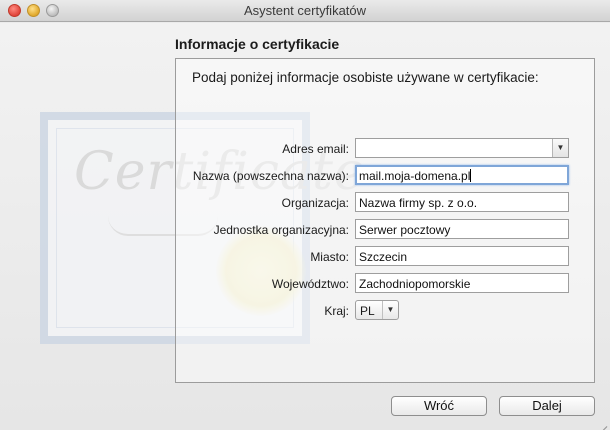 The image size is (610, 430). What do you see at coordinates (547, 406) in the screenshot?
I see `next-button: Dalej` at bounding box center [547, 406].